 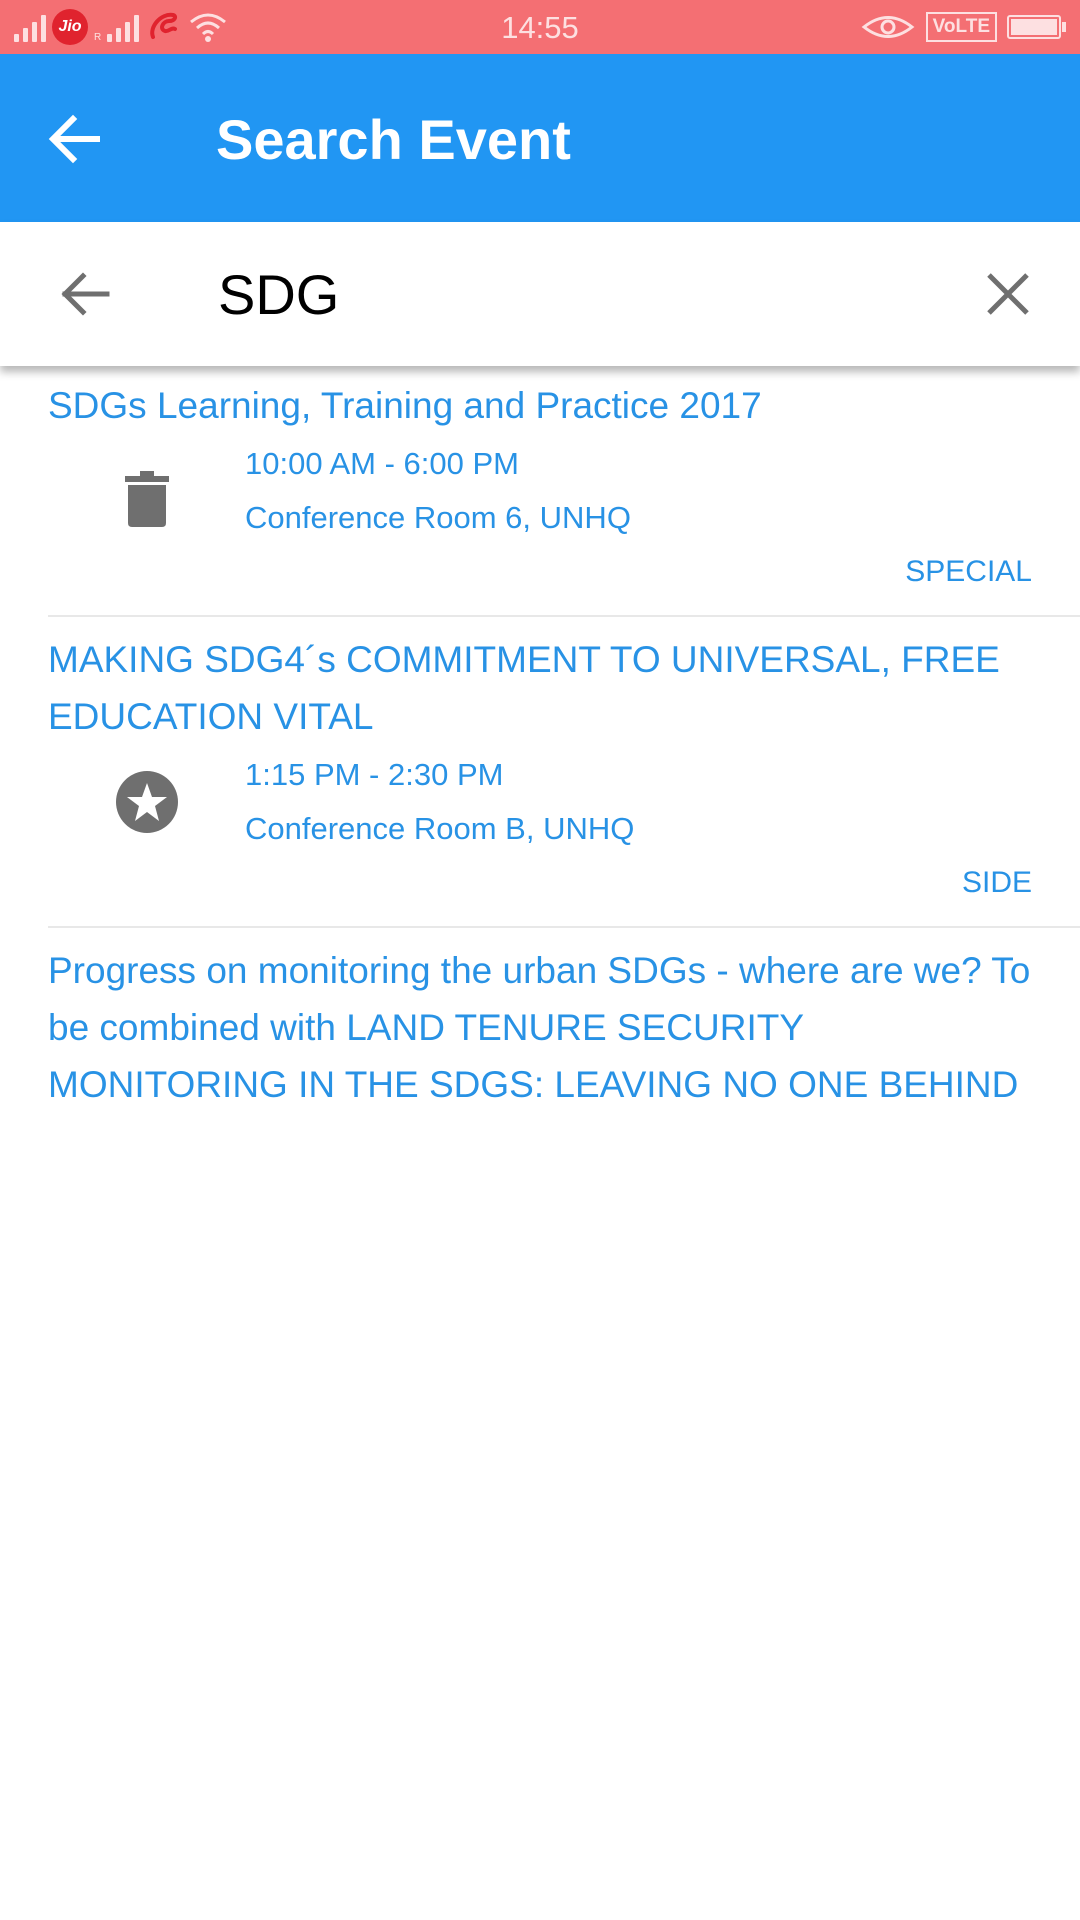 What do you see at coordinates (147, 802) in the screenshot?
I see `star-icon` at bounding box center [147, 802].